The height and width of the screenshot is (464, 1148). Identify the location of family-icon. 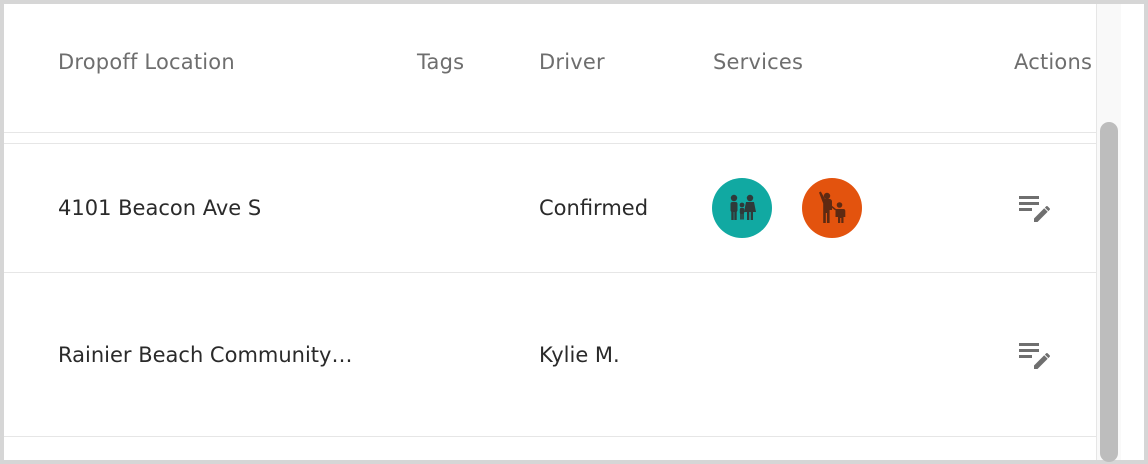
(742, 208).